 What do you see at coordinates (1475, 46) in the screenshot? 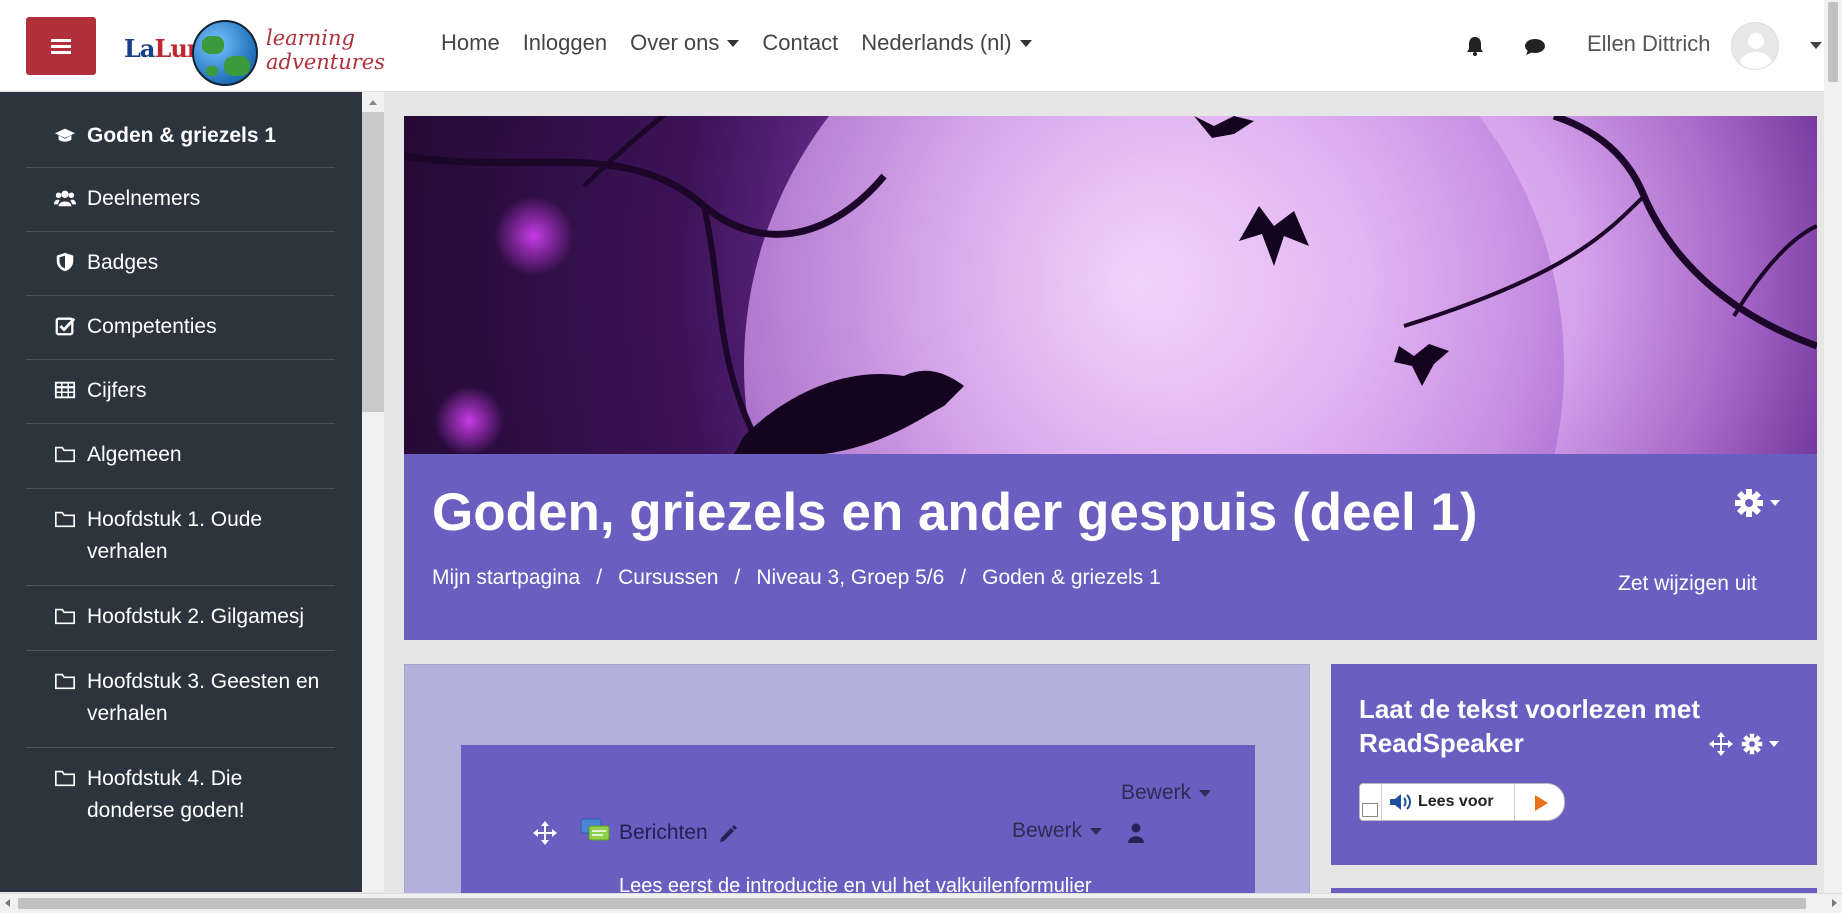
I see `bell-icon` at bounding box center [1475, 46].